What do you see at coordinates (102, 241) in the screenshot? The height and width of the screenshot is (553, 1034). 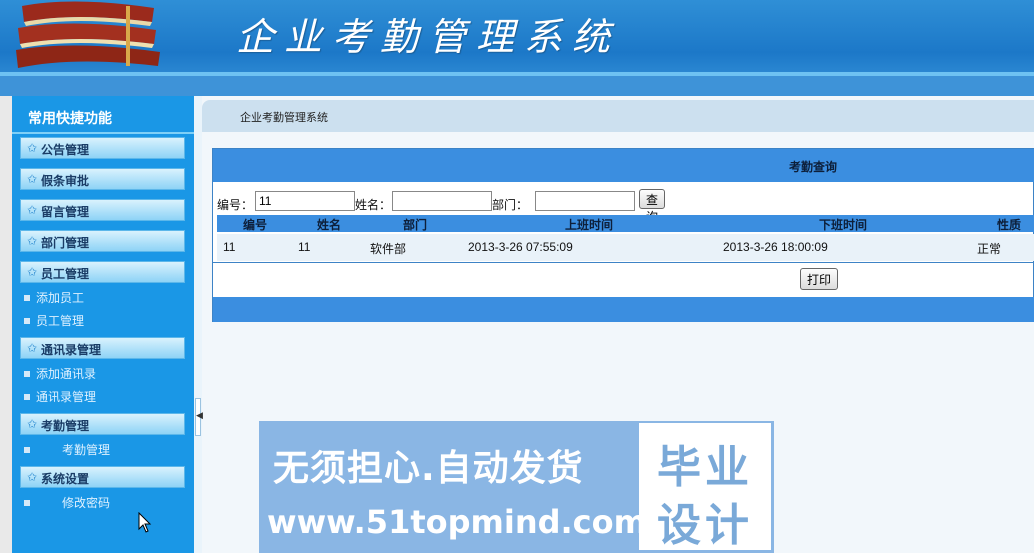 I see `menu-departments: ✩ 部门管理` at bounding box center [102, 241].